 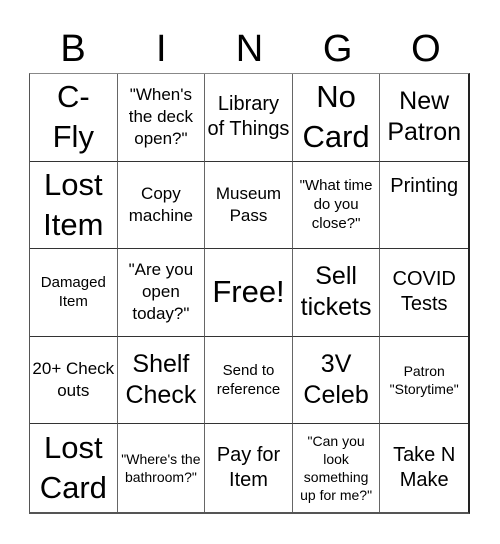 I want to click on bingo-cell-label: COVID Tests, so click(x=424, y=292).